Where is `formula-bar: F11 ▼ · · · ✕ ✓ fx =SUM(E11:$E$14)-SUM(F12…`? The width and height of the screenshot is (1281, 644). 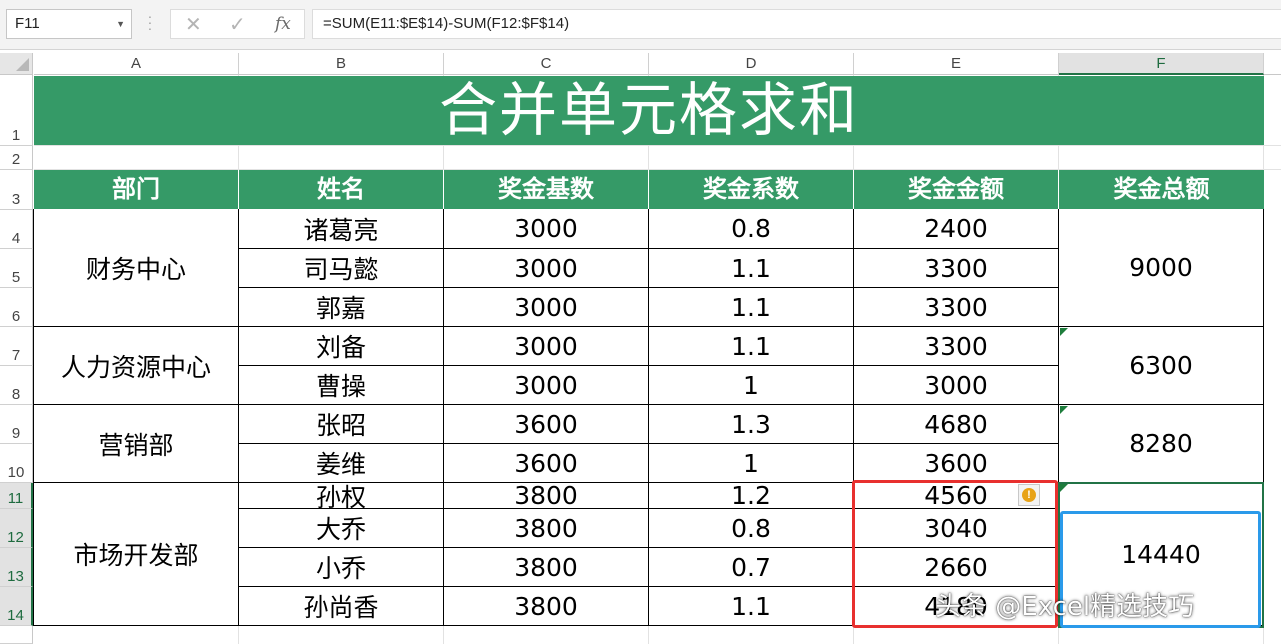
formula-bar: F11 ▼ · · · ✕ ✓ fx =SUM(E11:$E$14)-SUM(F12… is located at coordinates (640, 25).